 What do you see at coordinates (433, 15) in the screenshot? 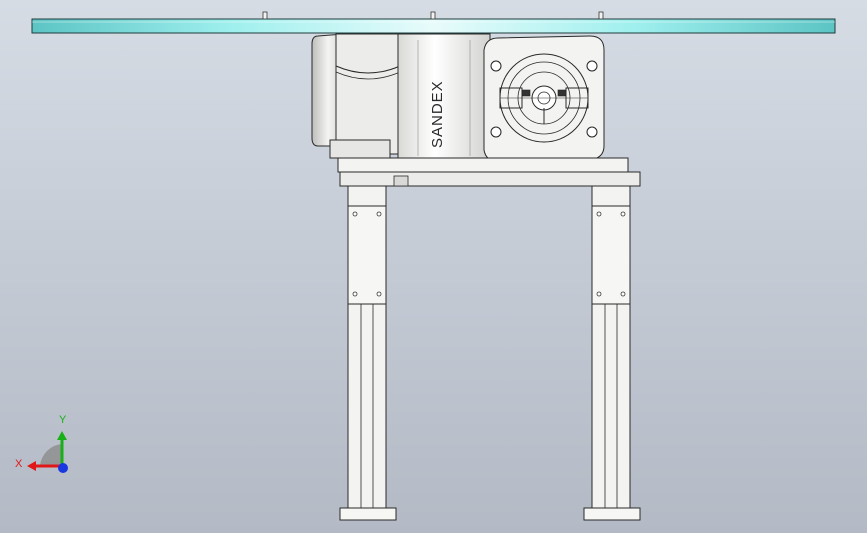
I see `locating-pin-center` at bounding box center [433, 15].